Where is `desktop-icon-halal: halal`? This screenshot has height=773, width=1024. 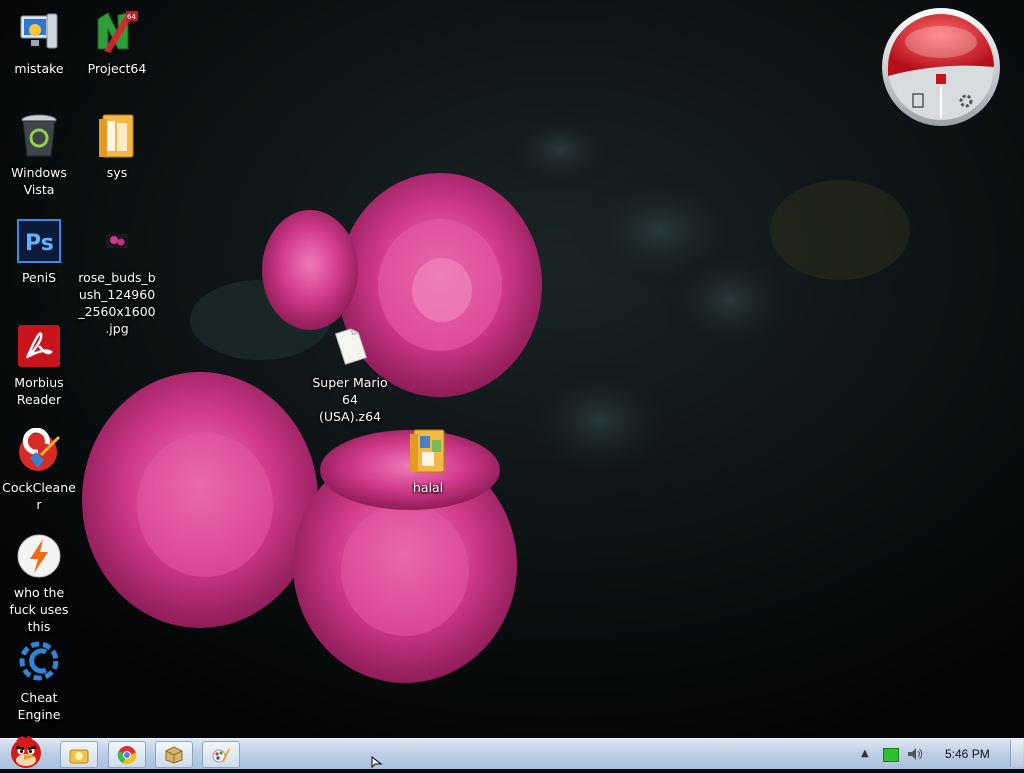 desktop-icon-halal: halal is located at coordinates (428, 461).